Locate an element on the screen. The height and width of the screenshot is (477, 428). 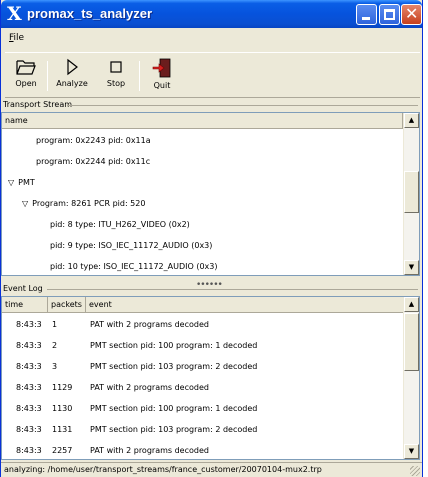
window-title: promax_ts_analyzer is located at coordinates (90, 13).